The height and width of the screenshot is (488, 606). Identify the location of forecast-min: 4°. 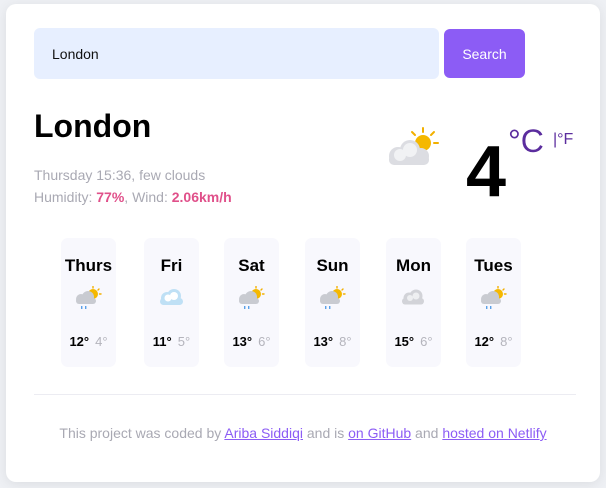
(101, 341).